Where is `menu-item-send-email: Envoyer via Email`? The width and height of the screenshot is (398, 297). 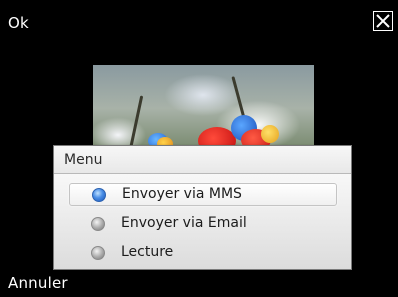 menu-item-send-email: Envoyer via Email is located at coordinates (203, 224).